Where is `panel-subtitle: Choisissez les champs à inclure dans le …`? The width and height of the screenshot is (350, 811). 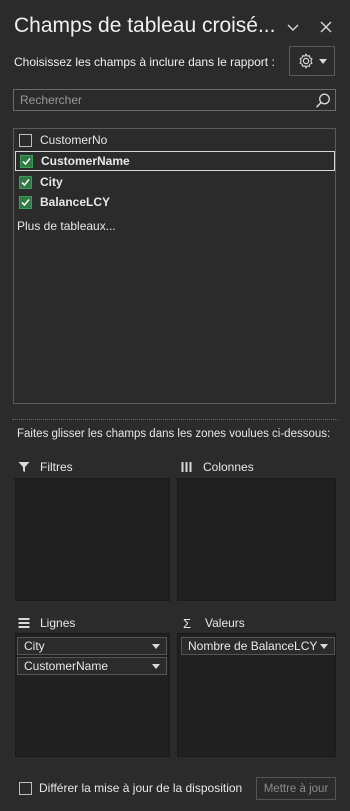
panel-subtitle: Choisissez les champs à inclure dans le … is located at coordinates (144, 62).